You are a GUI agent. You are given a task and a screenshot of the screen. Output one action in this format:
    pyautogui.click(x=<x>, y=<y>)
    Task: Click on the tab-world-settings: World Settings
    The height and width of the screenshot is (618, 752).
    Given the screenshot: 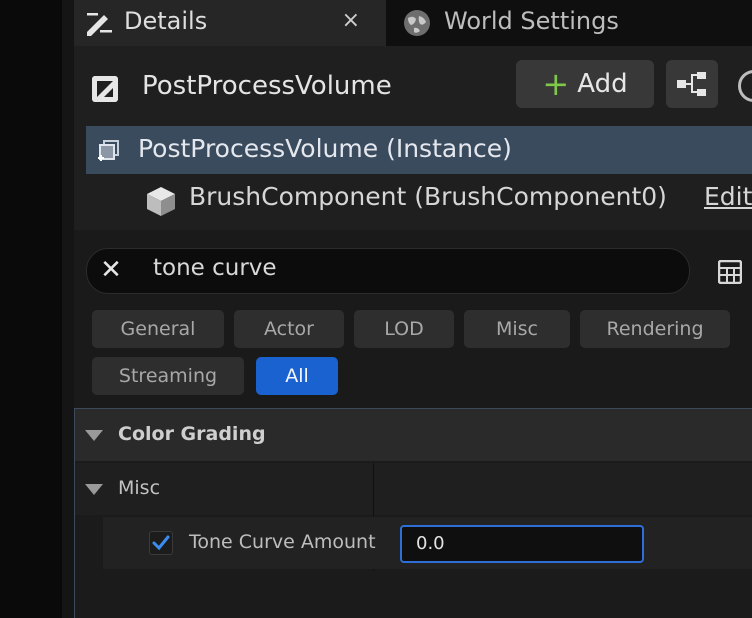 What is the action you would take?
    pyautogui.click(x=572, y=23)
    